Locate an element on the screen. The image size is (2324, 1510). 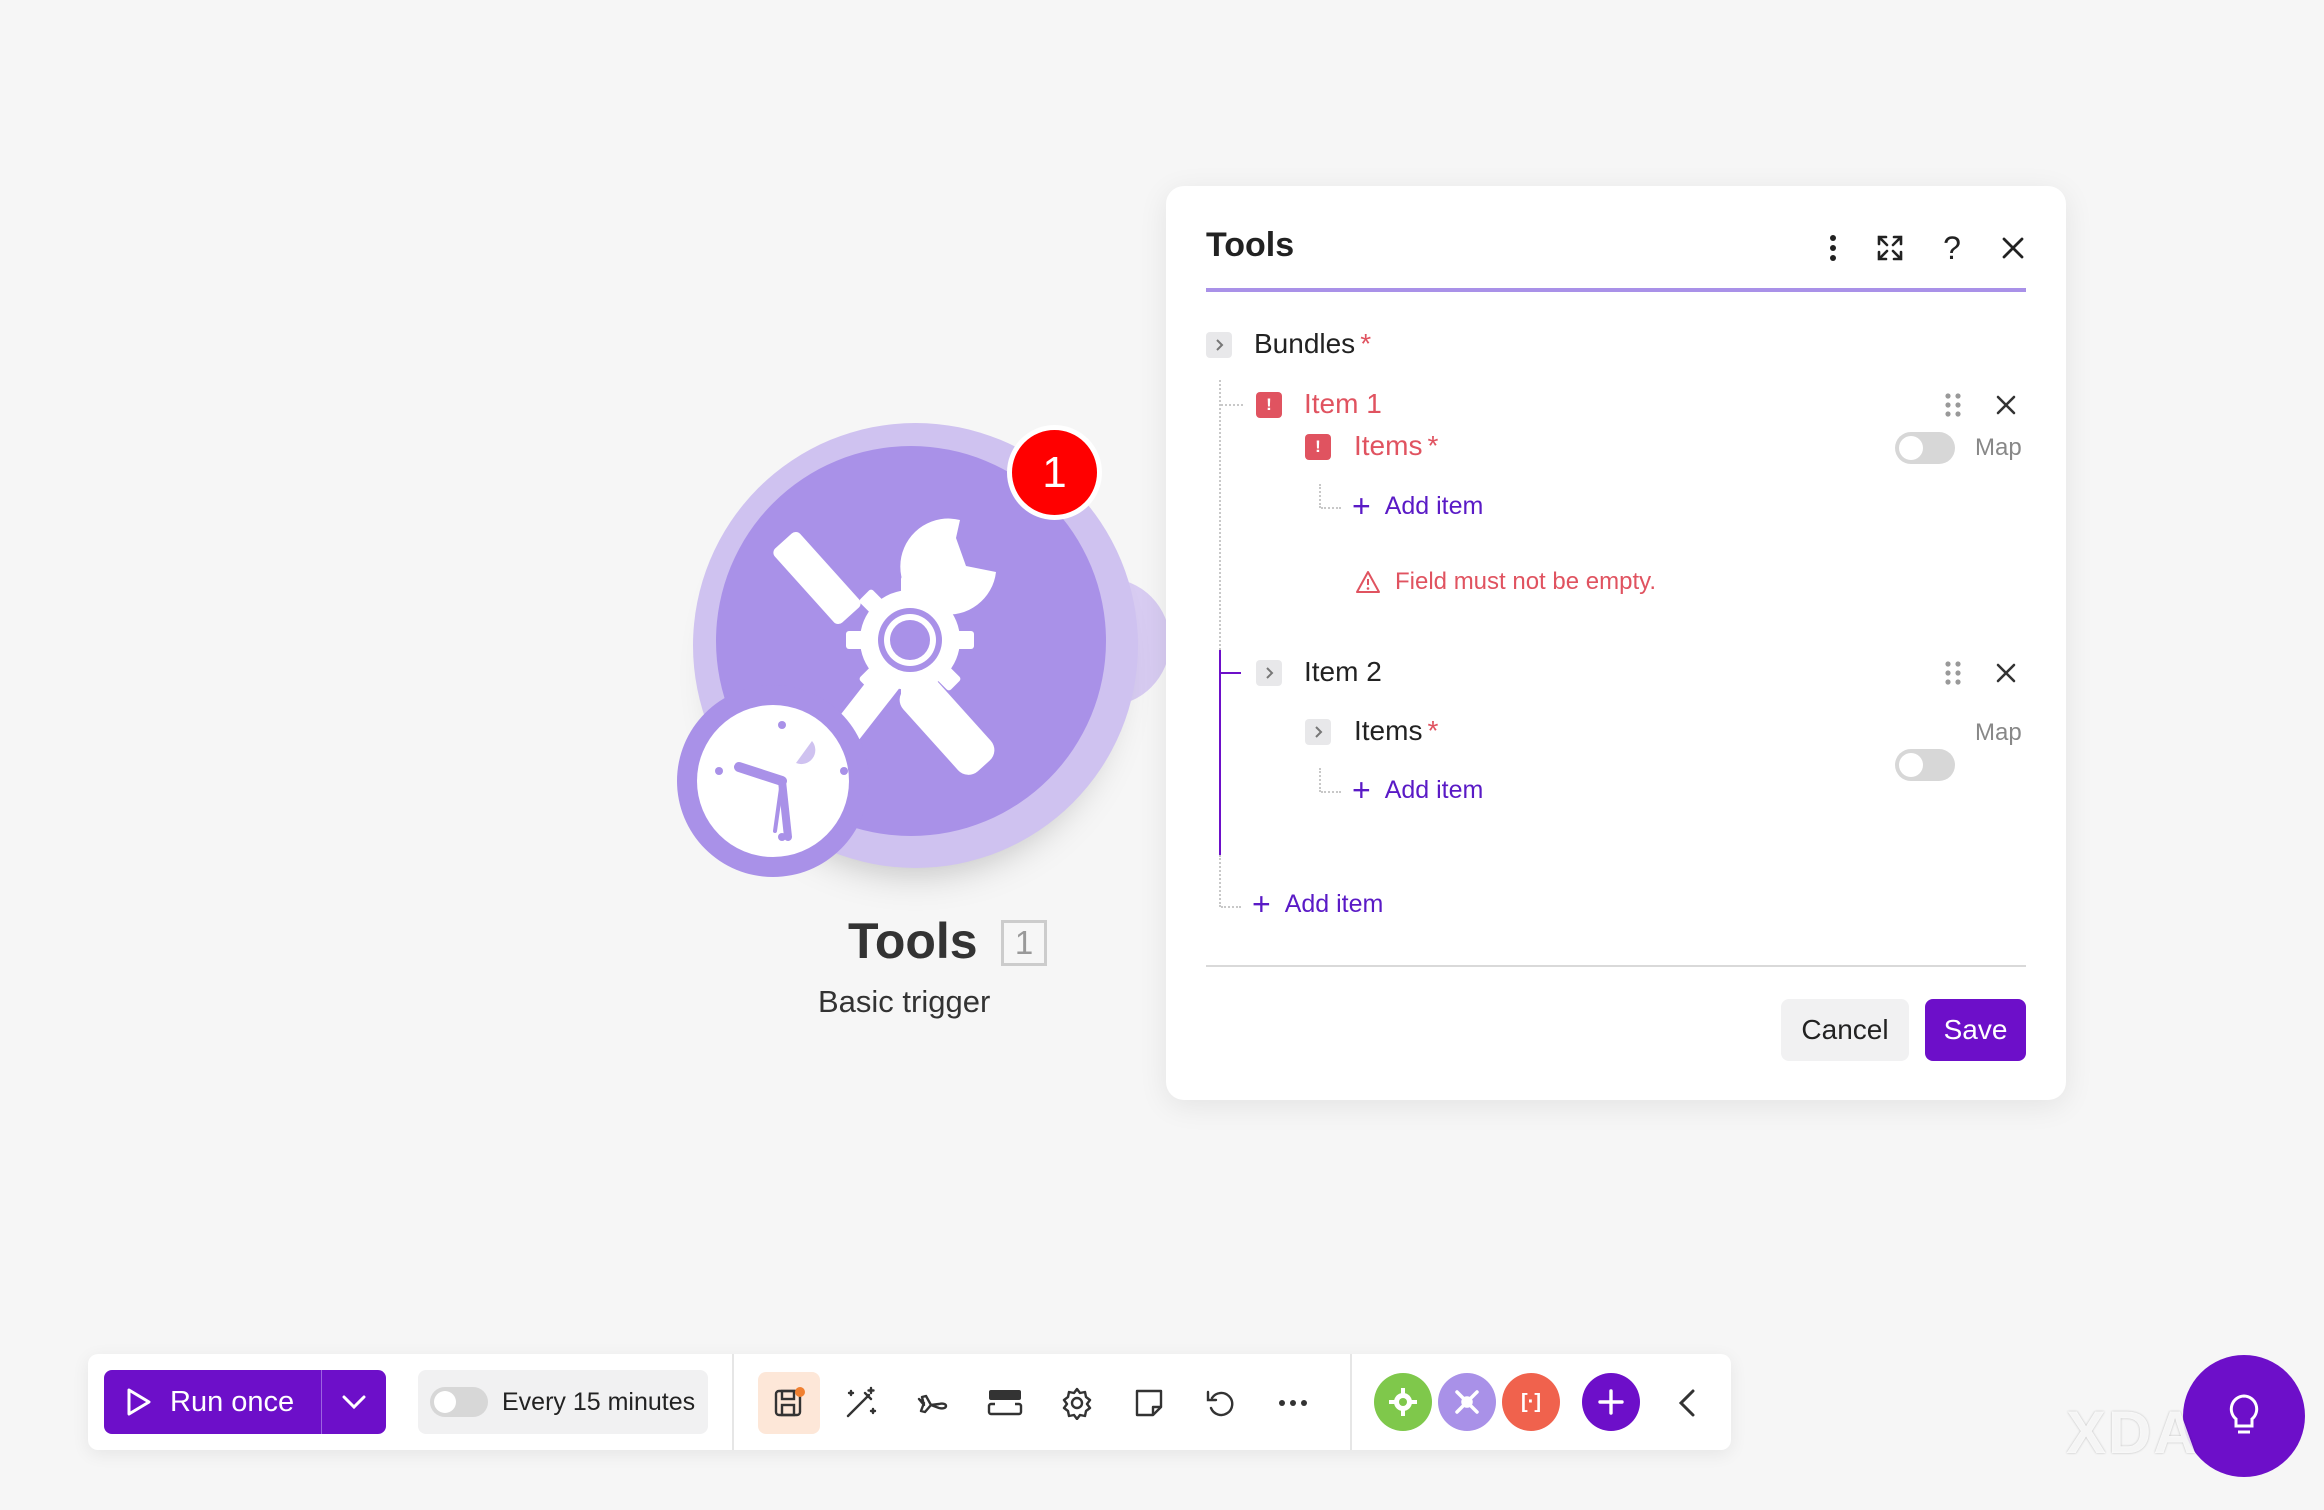
lightbulb-icon is located at coordinates (2244, 1414).